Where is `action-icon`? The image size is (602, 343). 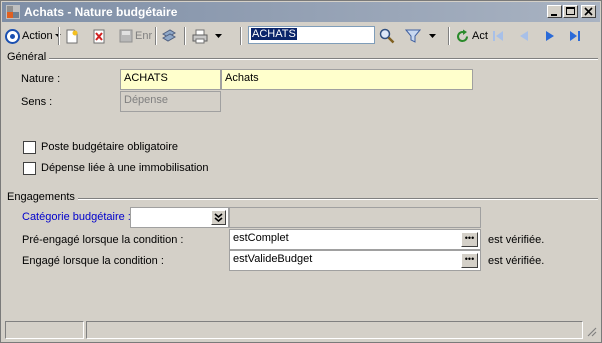 action-icon is located at coordinates (12, 36).